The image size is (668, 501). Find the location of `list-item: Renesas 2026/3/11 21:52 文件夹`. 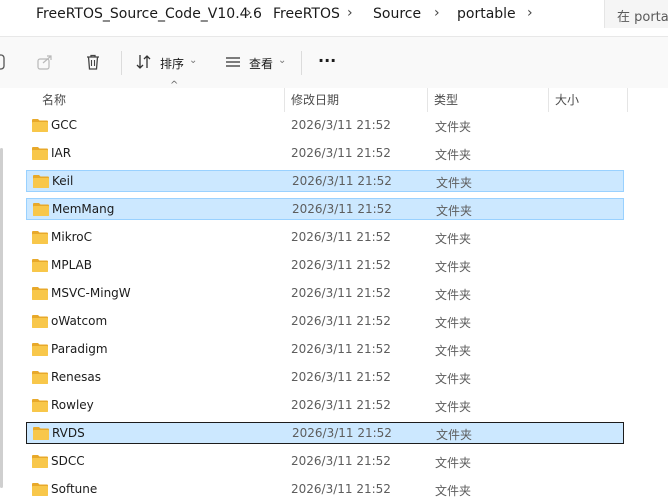

list-item: Renesas 2026/3/11 21:52 文件夹 is located at coordinates (325, 378).